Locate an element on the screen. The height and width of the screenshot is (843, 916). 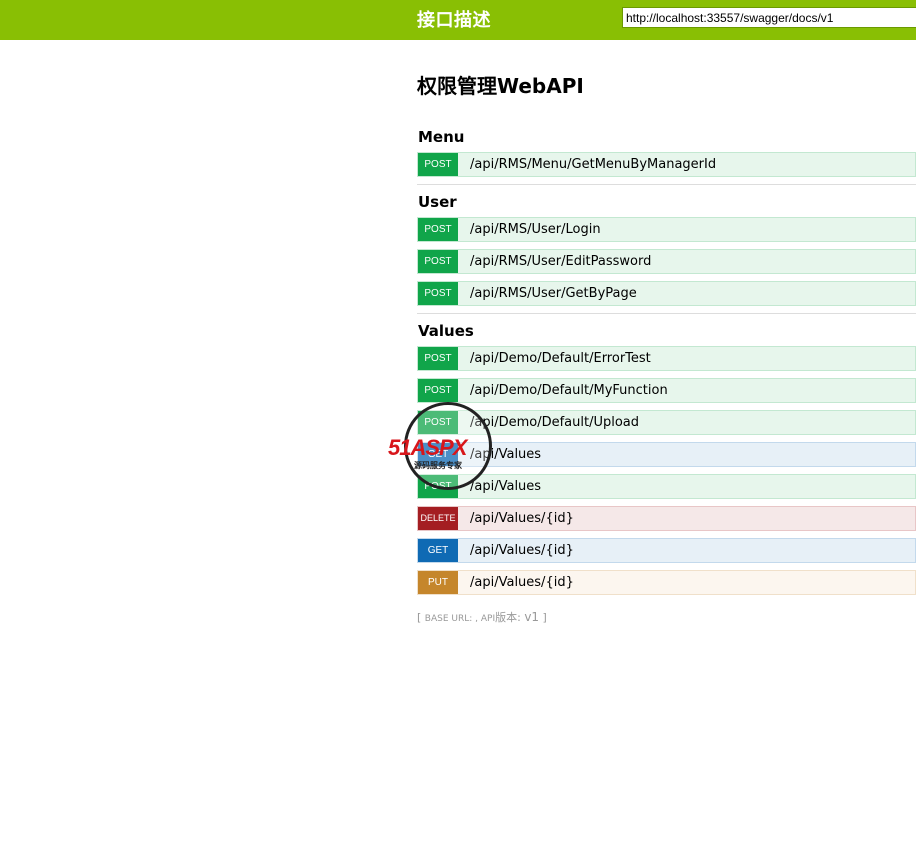
header-title: 接口描述 is located at coordinates (454, 20).